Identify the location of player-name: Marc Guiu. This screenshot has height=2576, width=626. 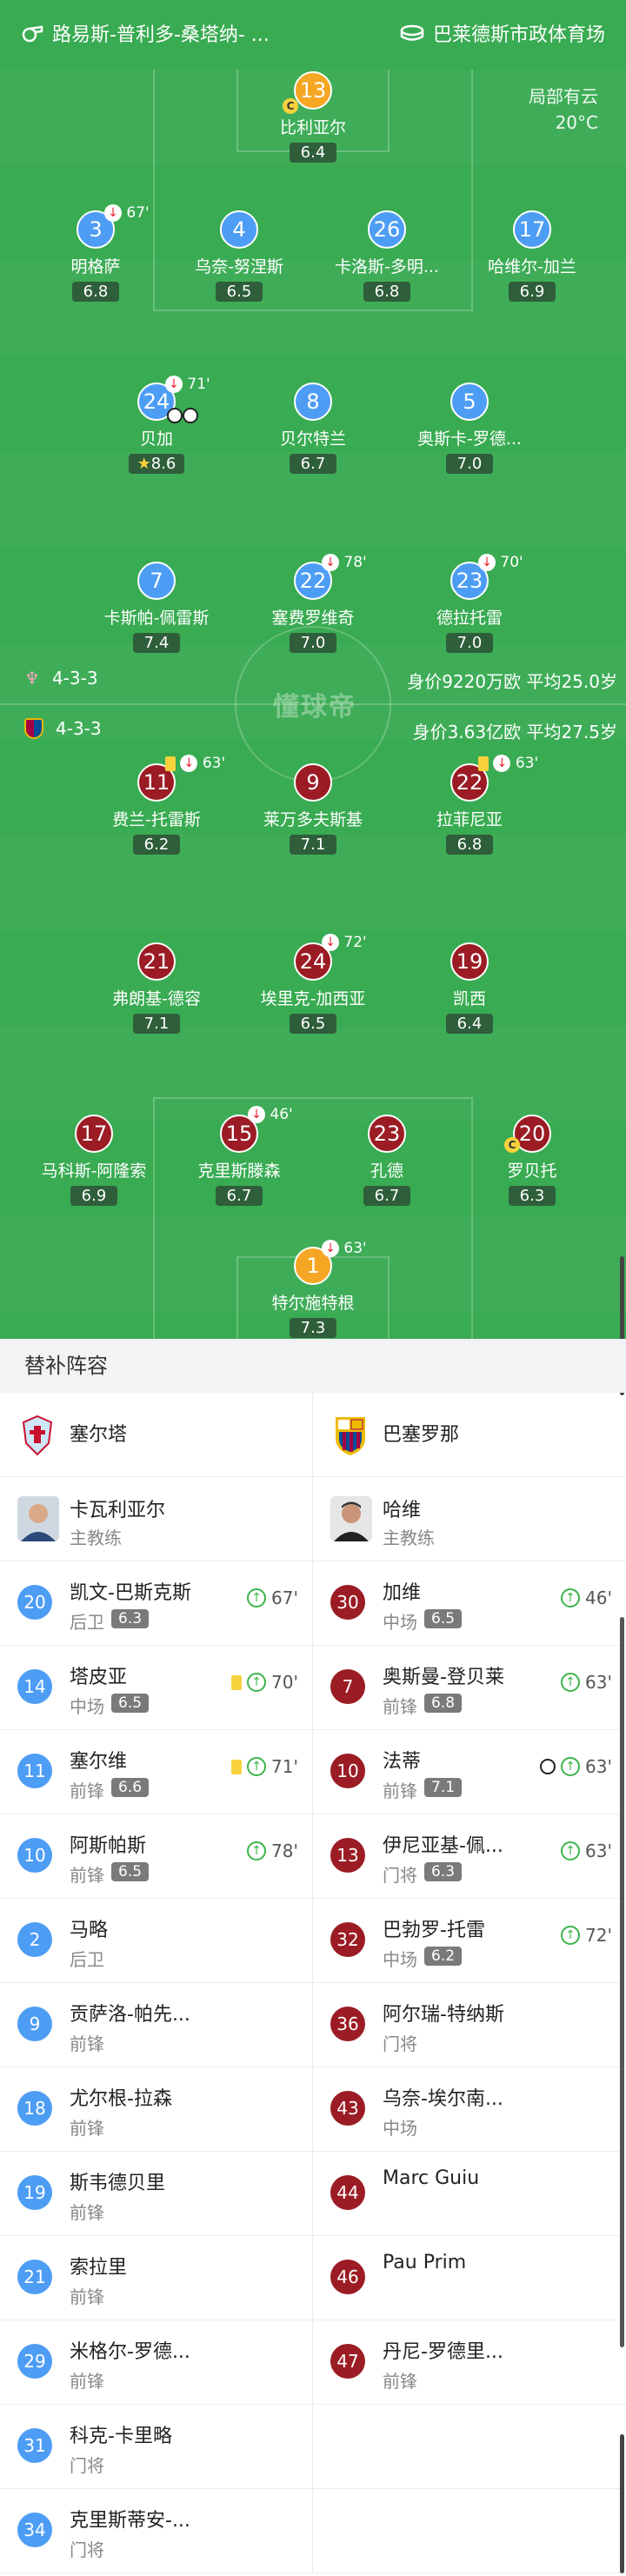
(432, 2178).